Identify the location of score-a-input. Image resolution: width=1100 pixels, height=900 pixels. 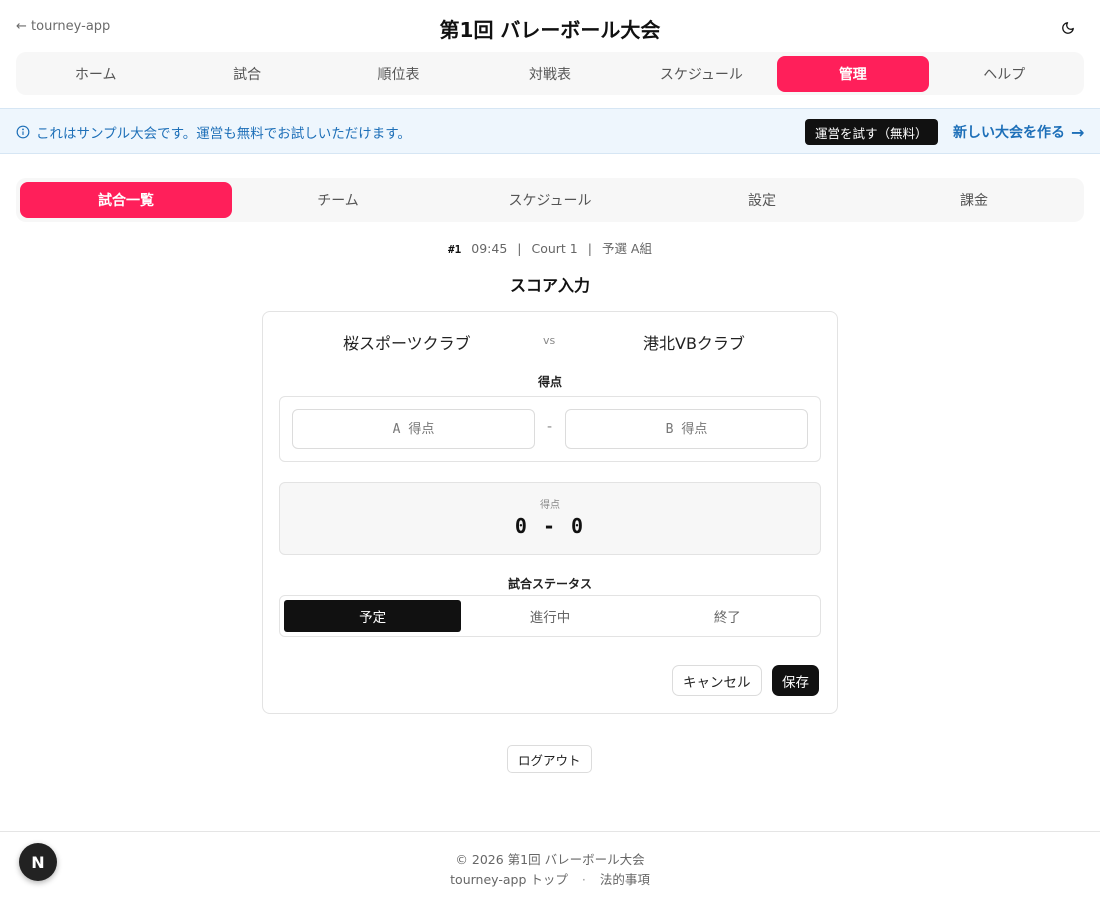
(413, 429).